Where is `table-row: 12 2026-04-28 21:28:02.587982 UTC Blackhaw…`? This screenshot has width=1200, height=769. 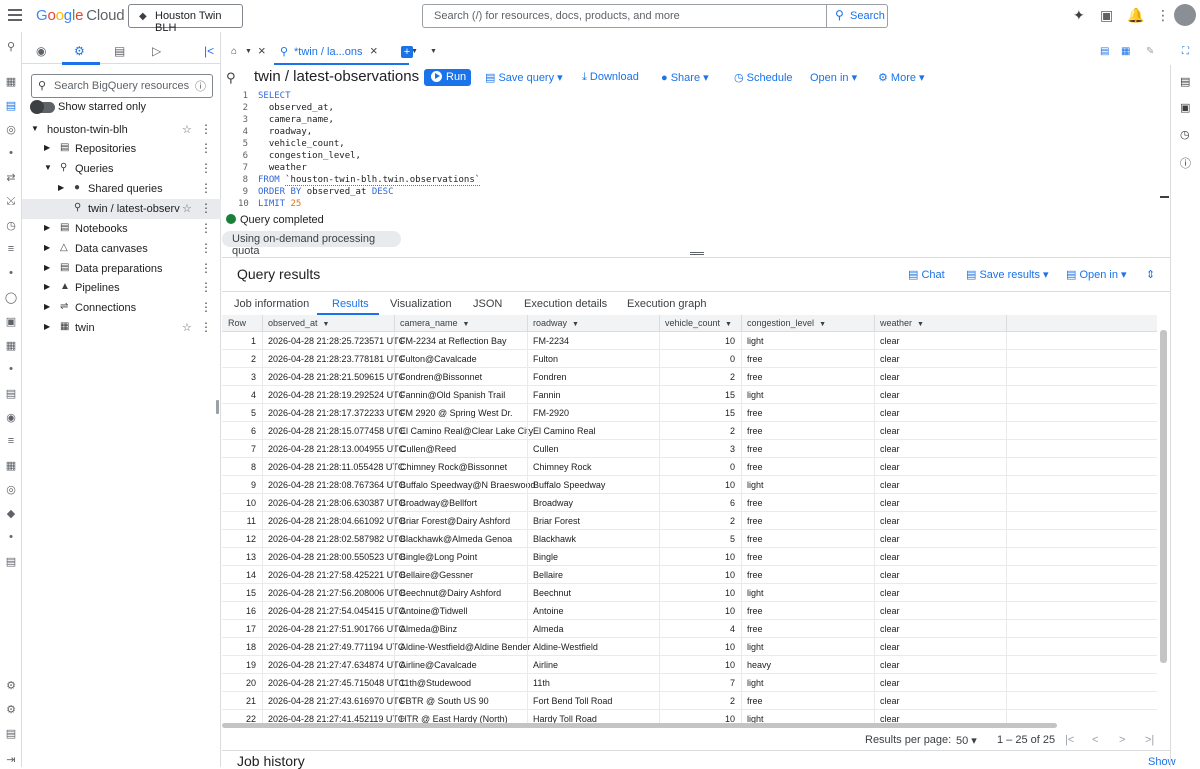 table-row: 12 2026-04-28 21:28:02.587982 UTC Blackhaw… is located at coordinates (689, 539).